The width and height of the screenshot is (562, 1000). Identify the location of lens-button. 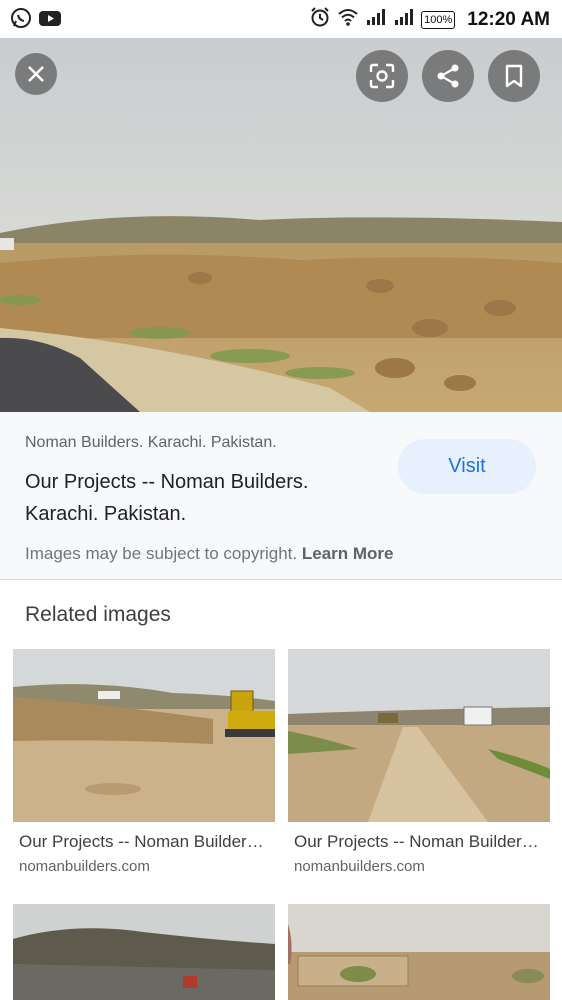
(382, 76).